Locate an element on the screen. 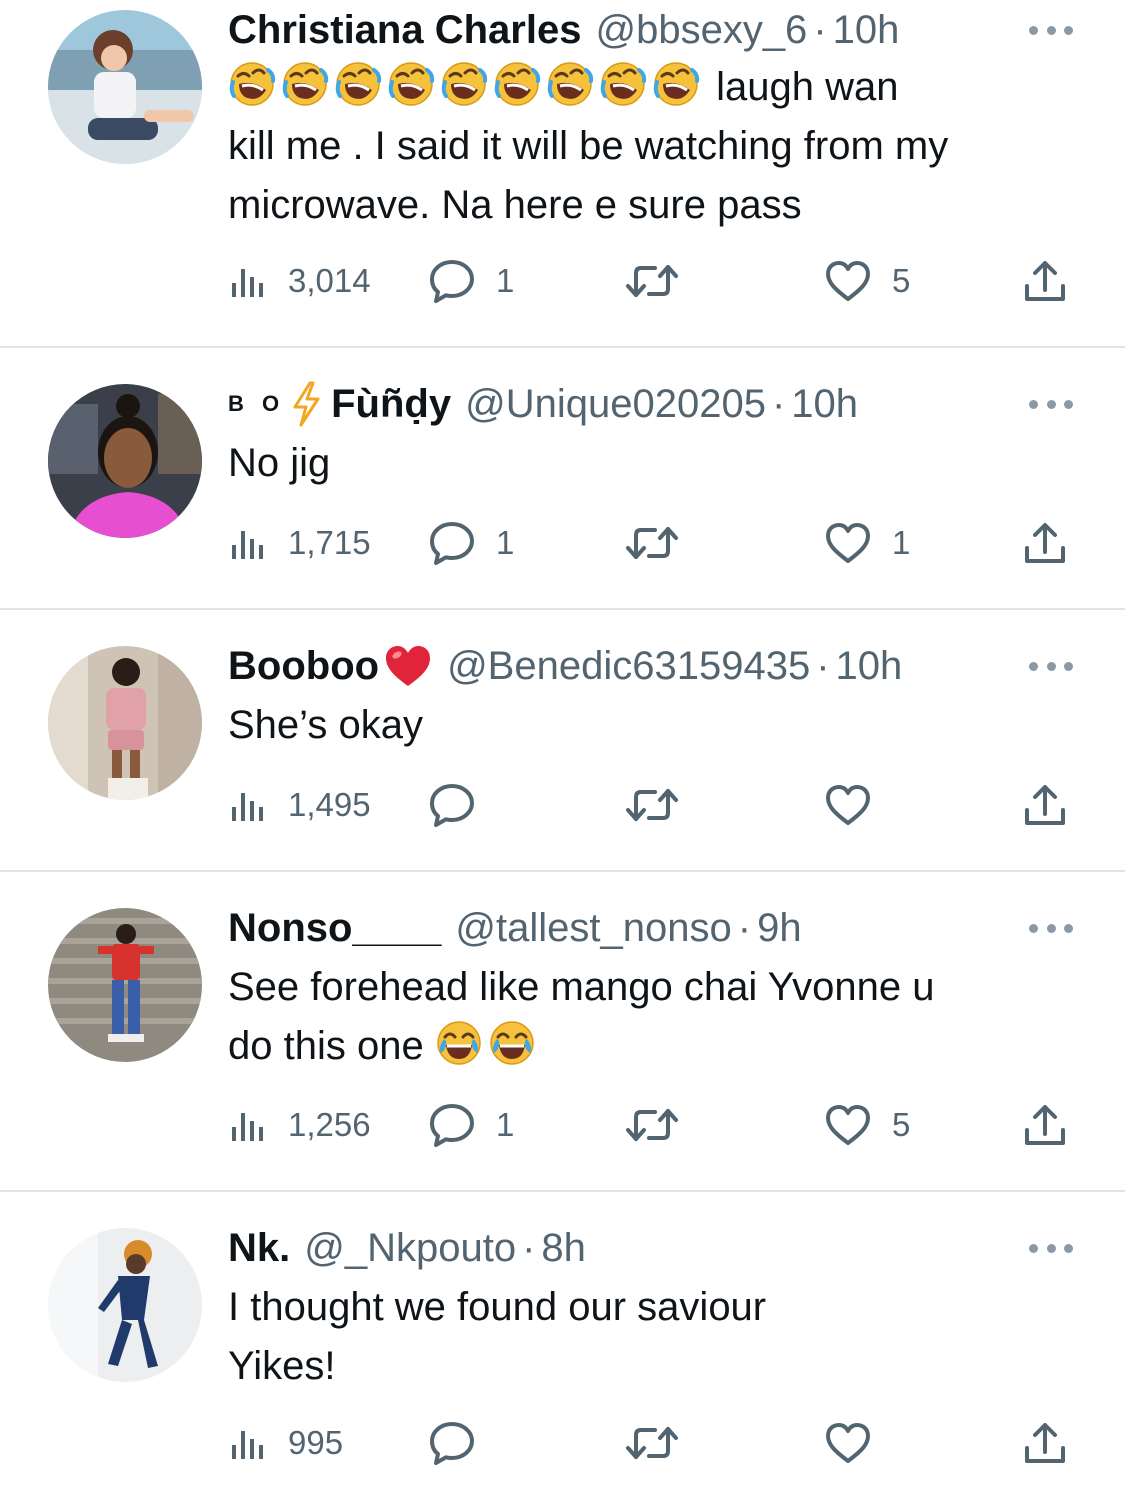 The image size is (1125, 1485). views-count: 995 is located at coordinates (316, 1442).